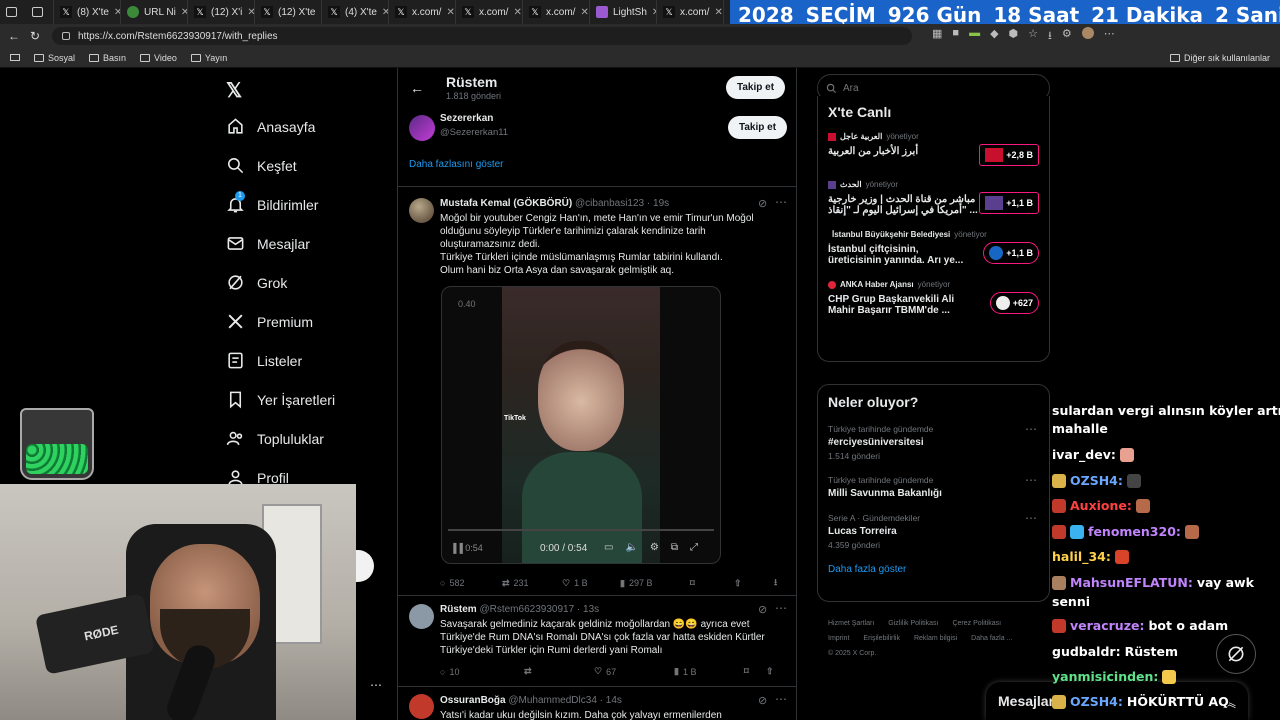 The height and width of the screenshot is (720, 1280). I want to click on extension-icon: ⬢, so click(1014, 36).